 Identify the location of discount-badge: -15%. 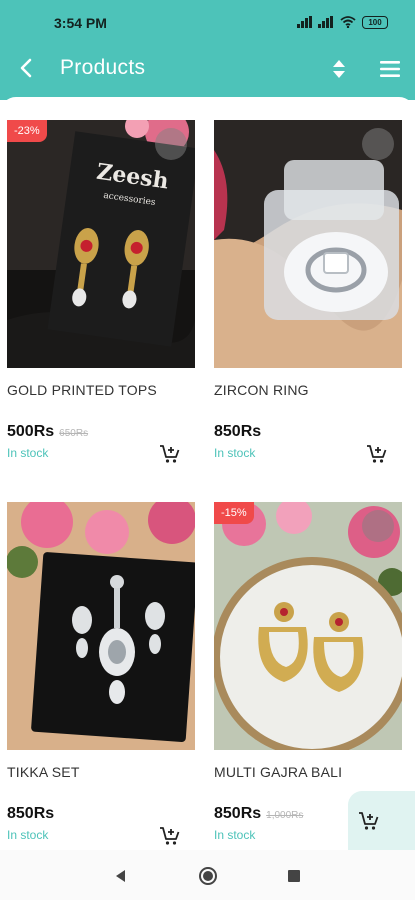
(234, 513).